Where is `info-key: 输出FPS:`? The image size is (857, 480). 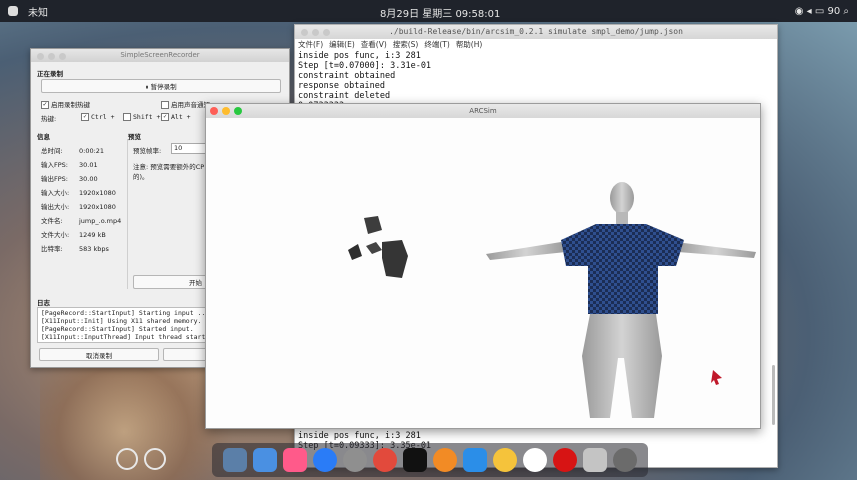 info-key: 输出FPS: is located at coordinates (54, 179).